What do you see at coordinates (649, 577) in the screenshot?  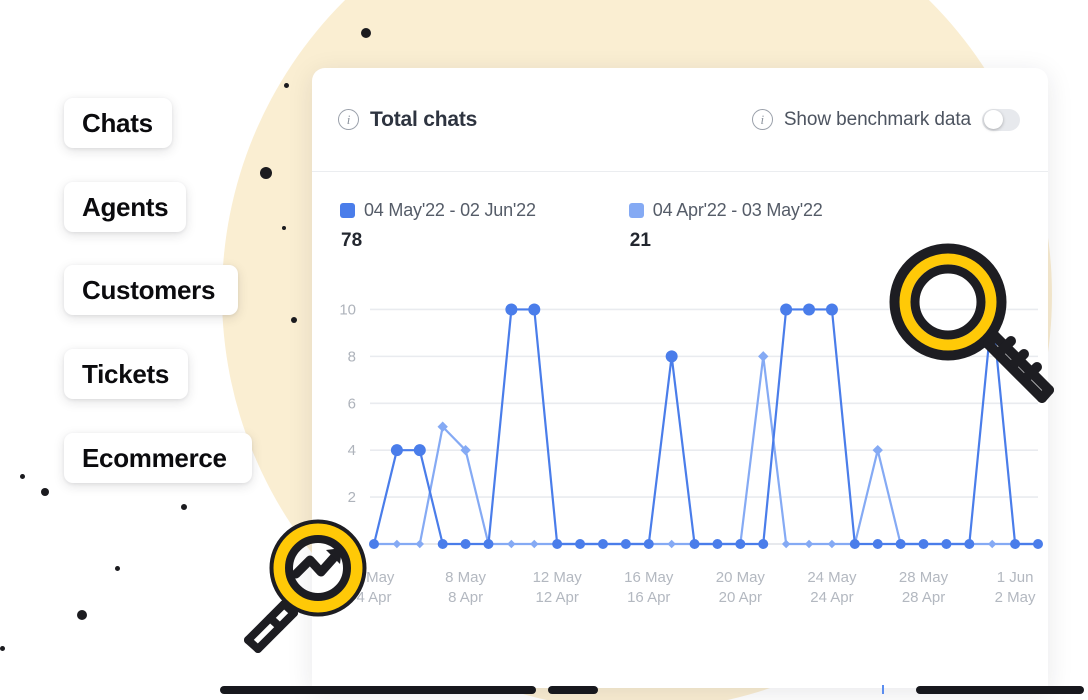 I see `x-axis-tick-label-primary: 16 May` at bounding box center [649, 577].